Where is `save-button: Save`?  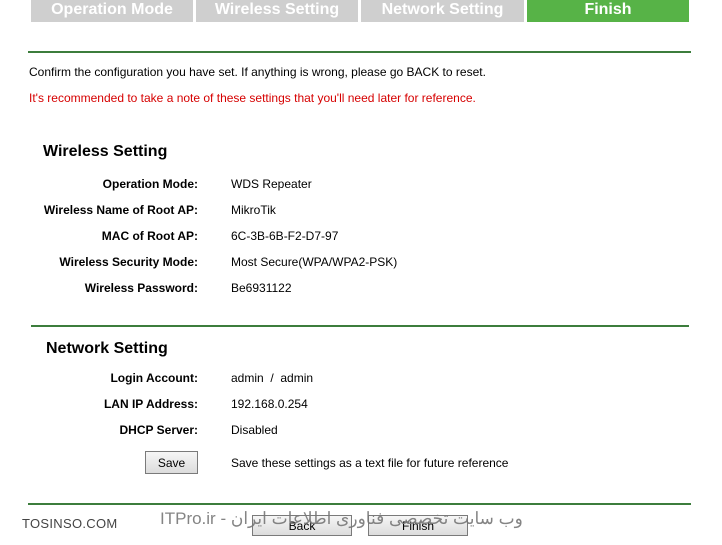 save-button: Save is located at coordinates (171, 462).